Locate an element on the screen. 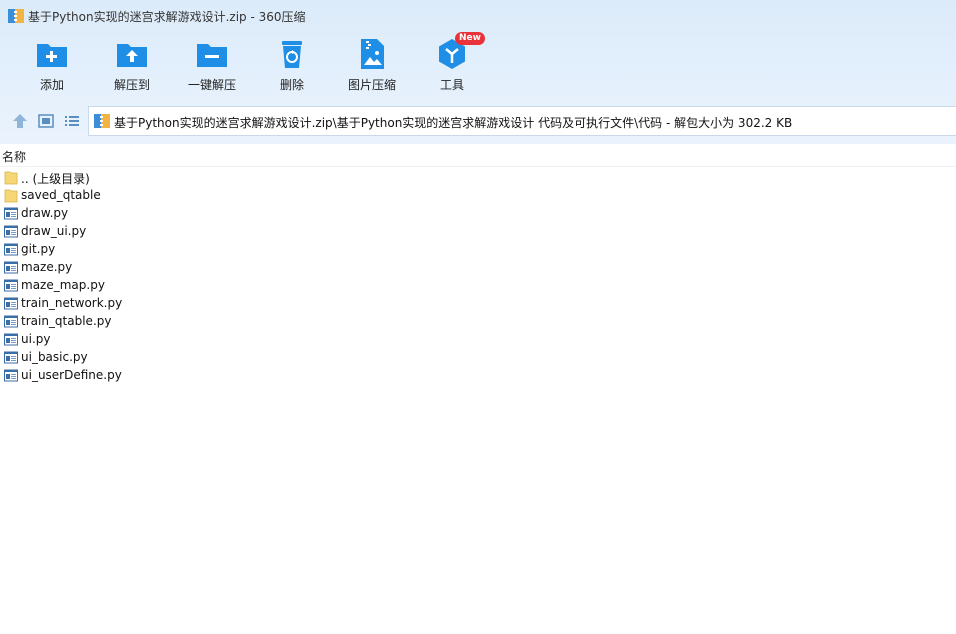 This screenshot has height=634, width=956. file-row: ui.py is located at coordinates (478, 340).